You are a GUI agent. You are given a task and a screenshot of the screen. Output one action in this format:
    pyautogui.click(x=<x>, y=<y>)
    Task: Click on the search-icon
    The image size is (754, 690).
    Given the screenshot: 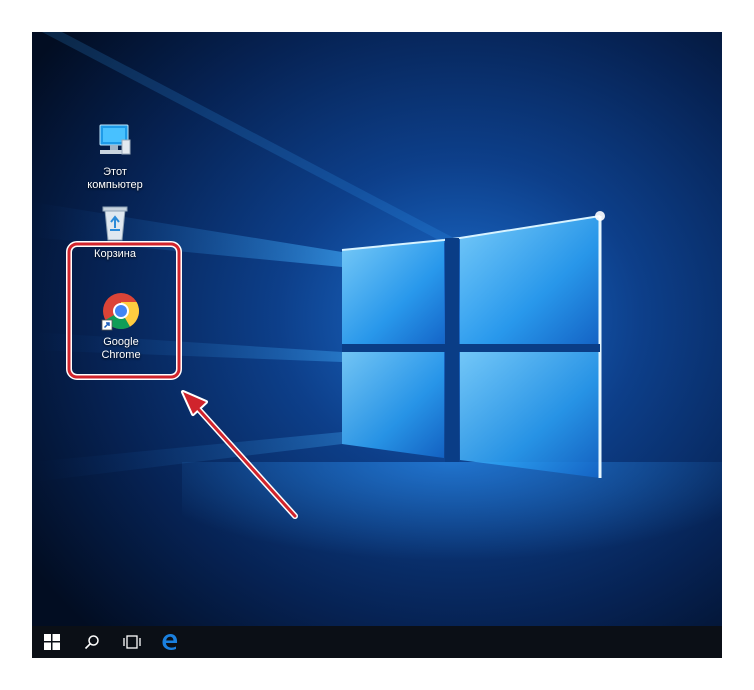 What is the action you would take?
    pyautogui.click(x=91, y=642)
    